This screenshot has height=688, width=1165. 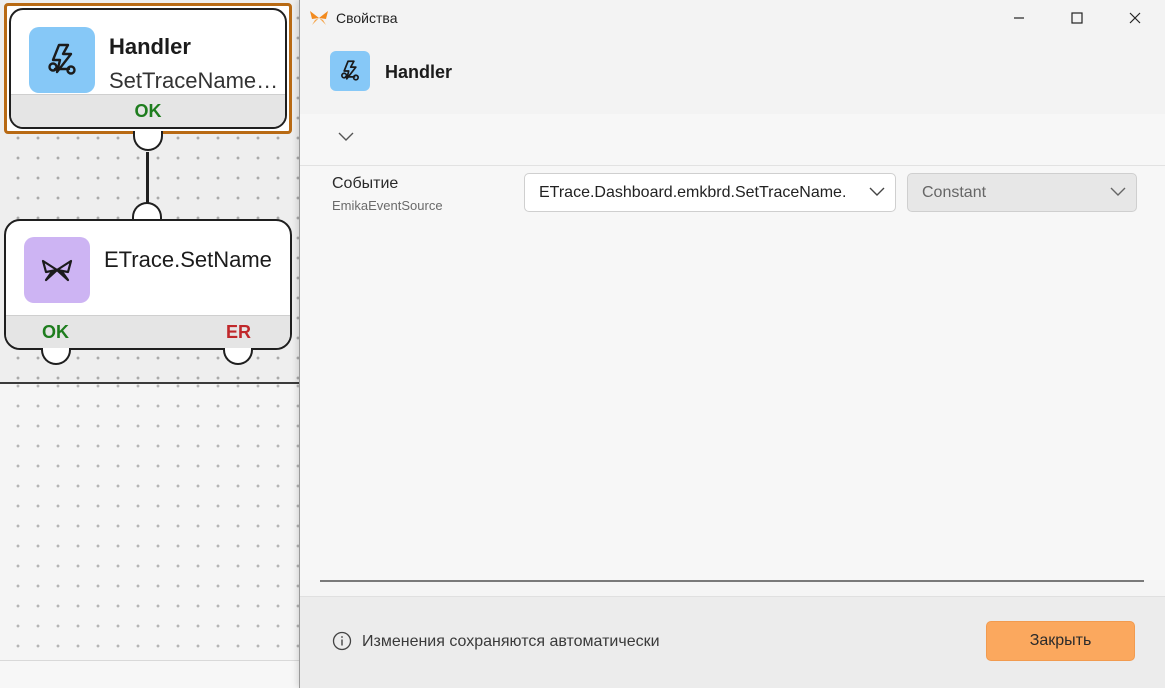 I want to click on node-handler: Handler SetTraceName… OK, so click(x=148, y=68).